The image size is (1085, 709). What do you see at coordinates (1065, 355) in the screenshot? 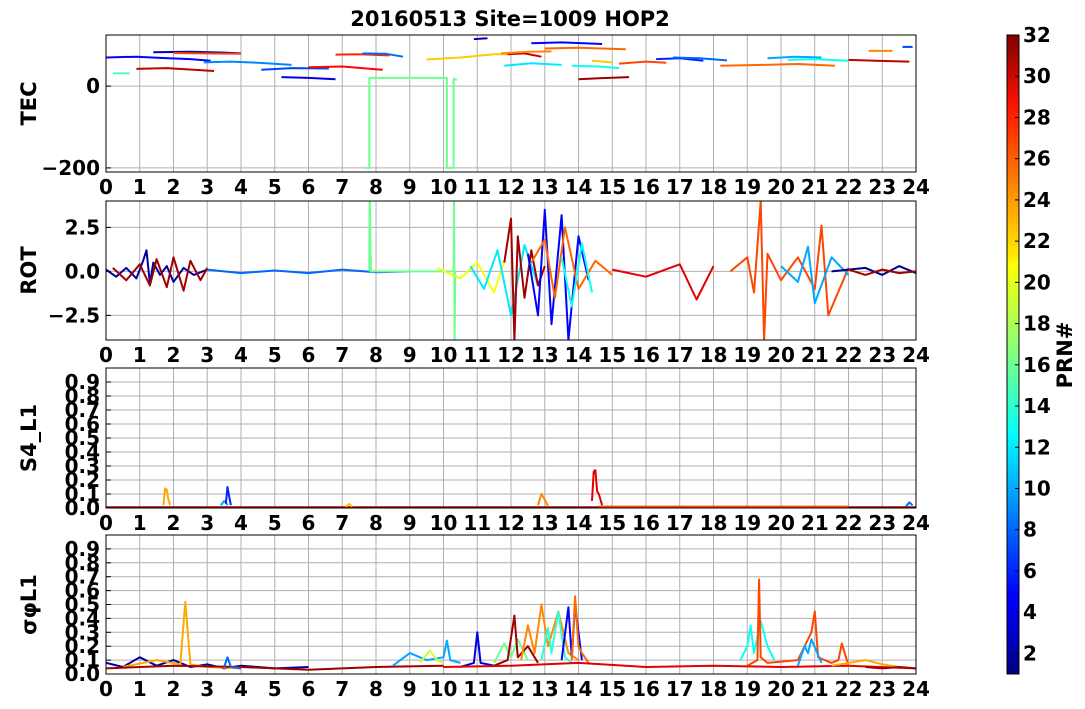
I see `colorbar-label: PRN#` at bounding box center [1065, 355].